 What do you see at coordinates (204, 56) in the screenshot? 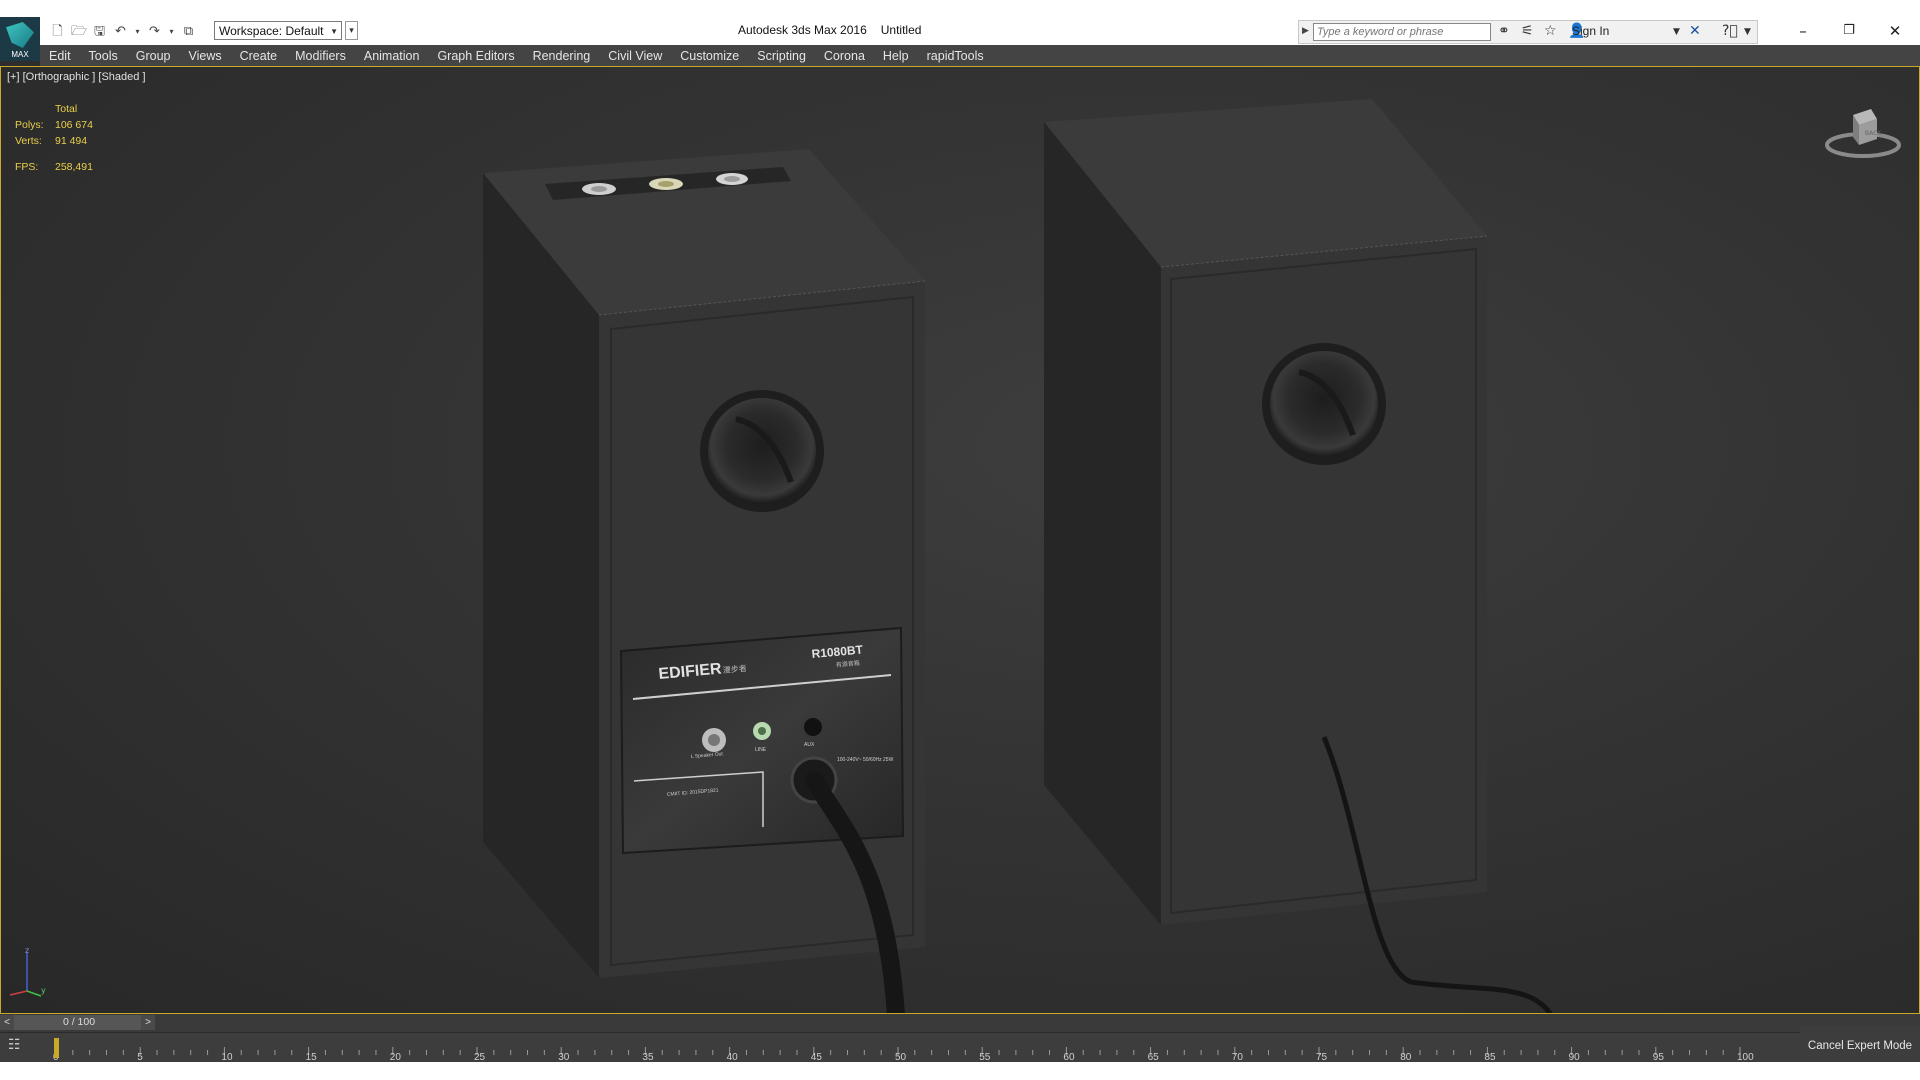
I see `menu-views: Views` at bounding box center [204, 56].